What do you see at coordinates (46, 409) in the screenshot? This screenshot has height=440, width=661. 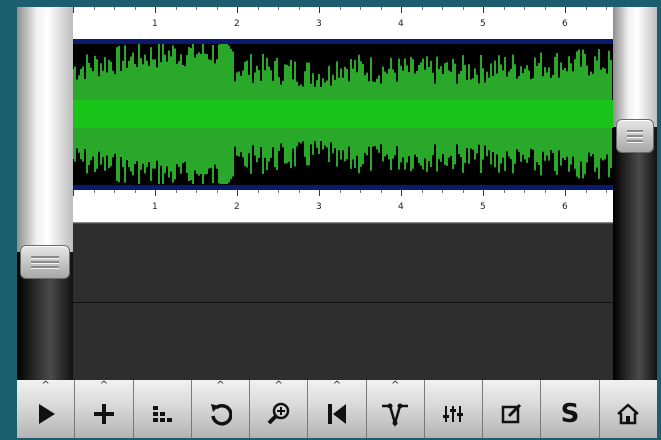 I see `play-button: ^` at bounding box center [46, 409].